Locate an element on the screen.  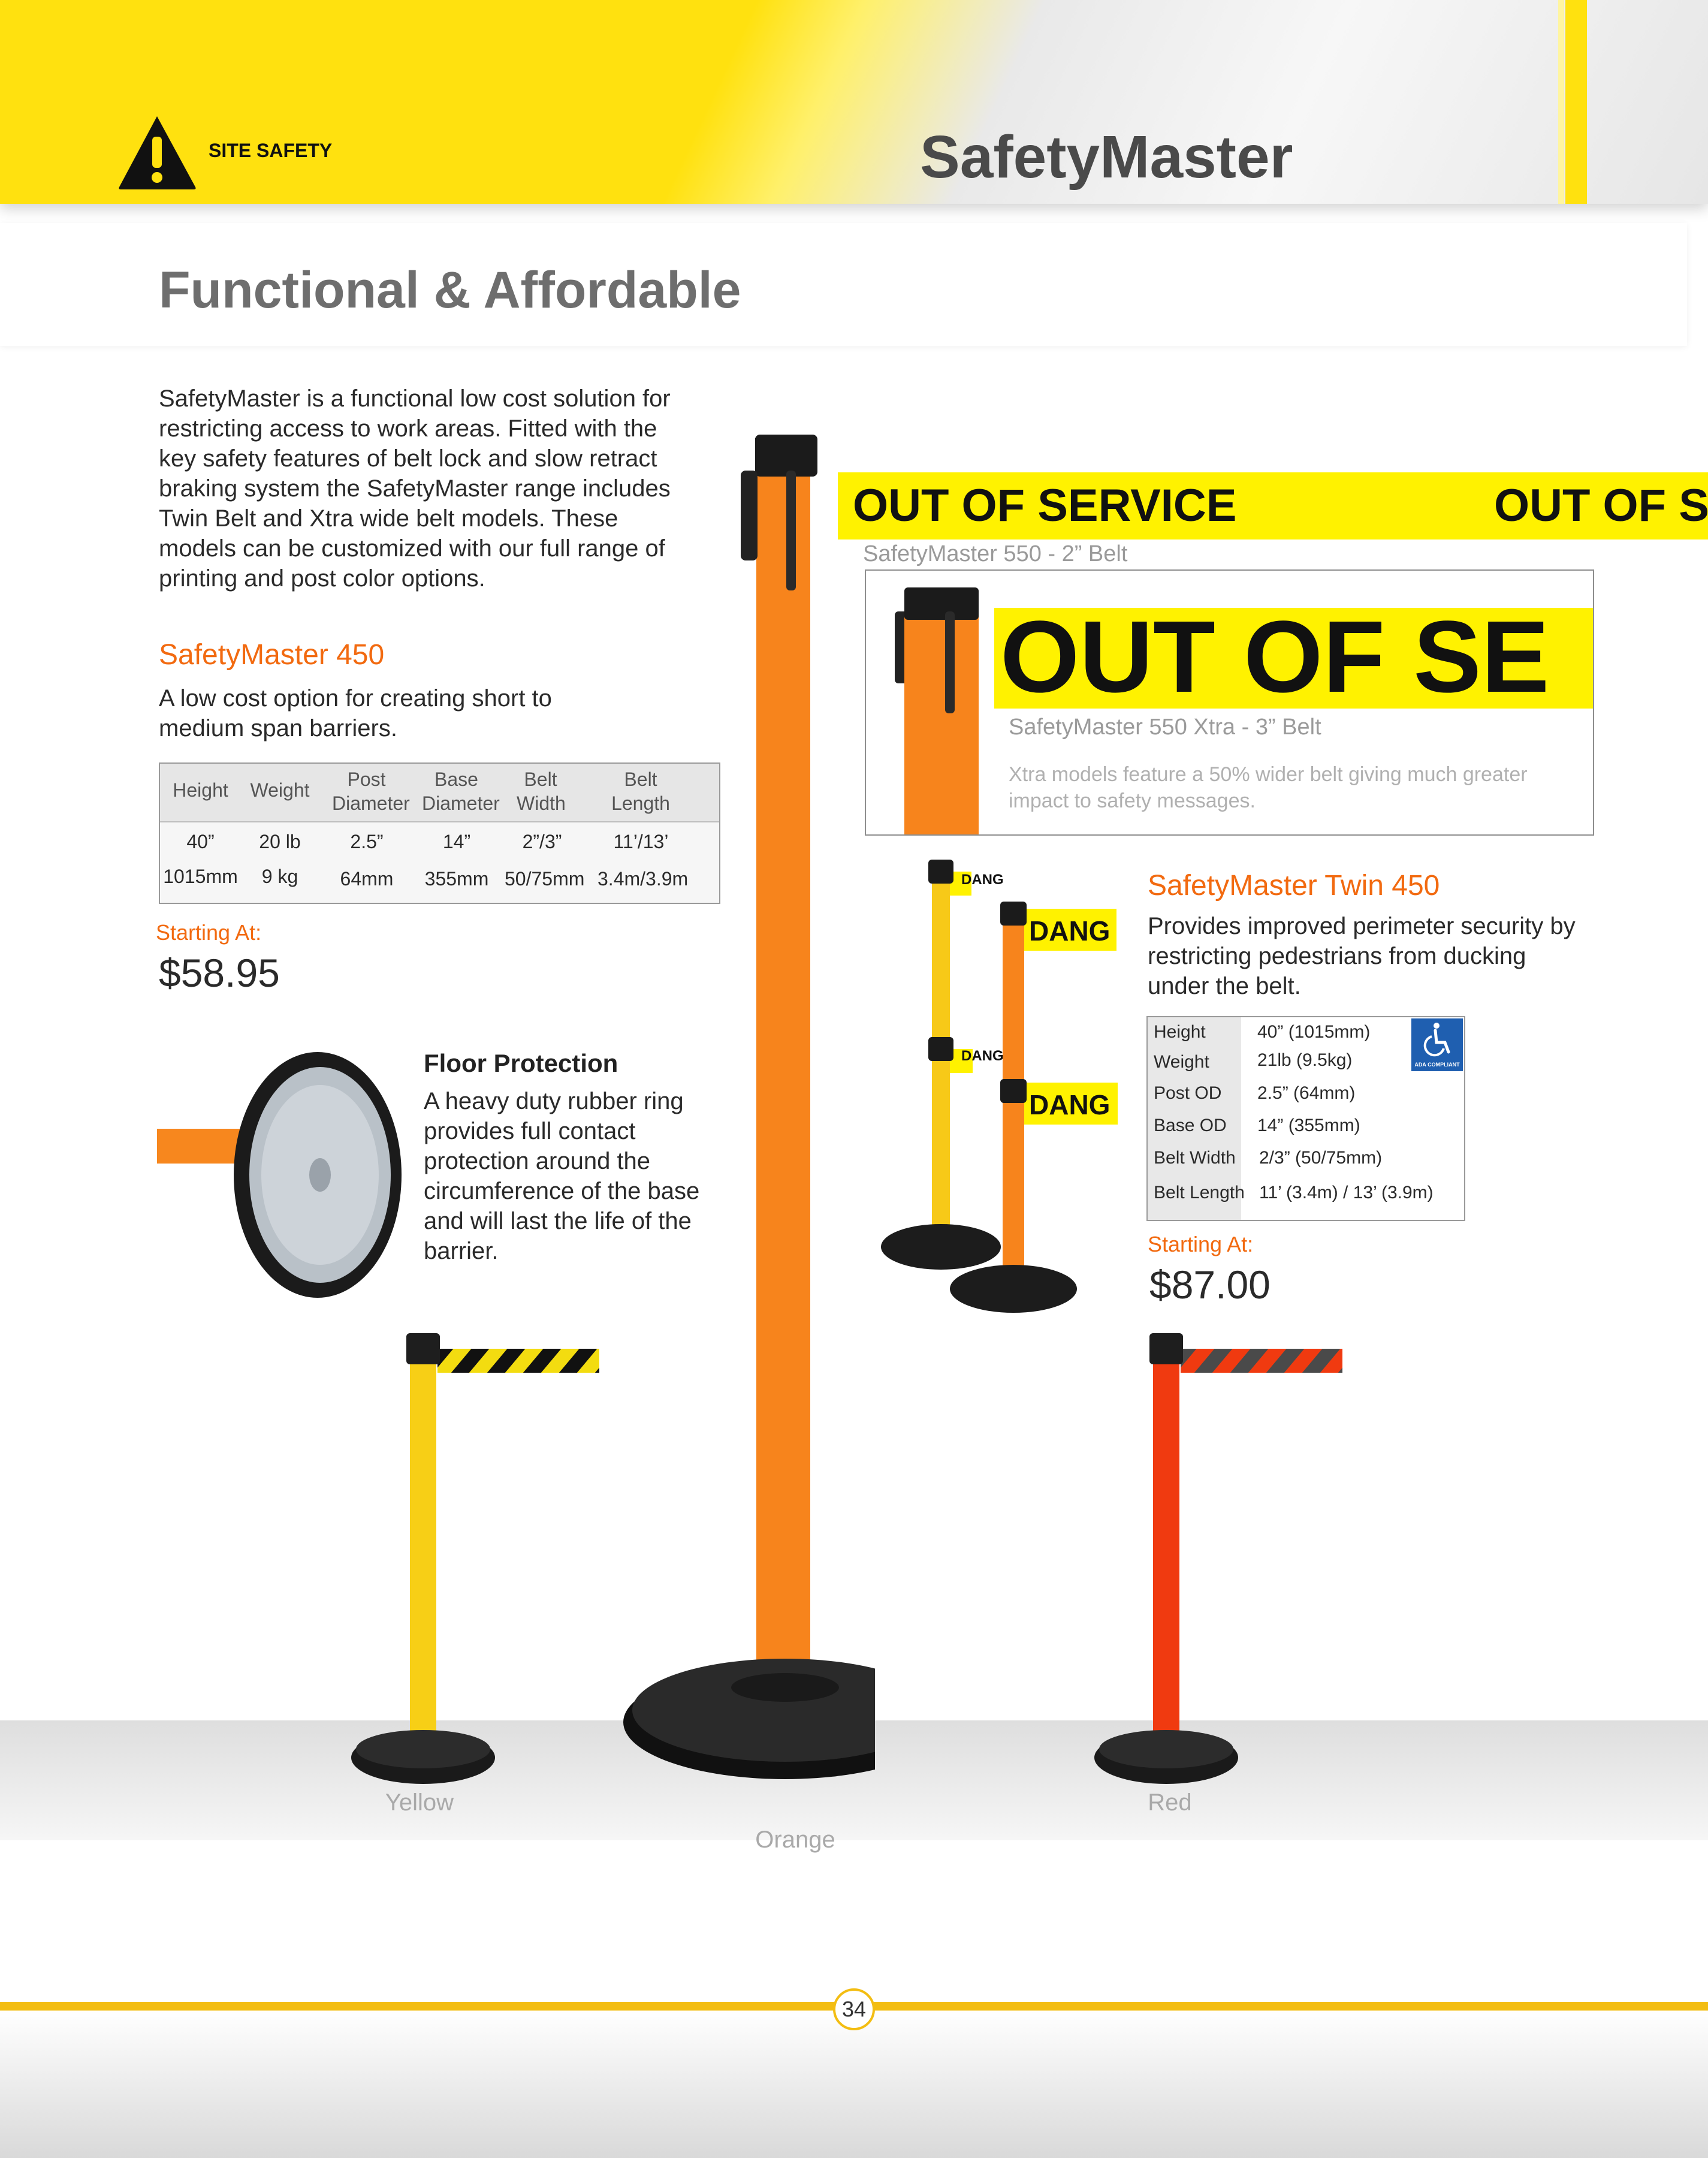
section-label: SITE SAFETY is located at coordinates (271, 150).